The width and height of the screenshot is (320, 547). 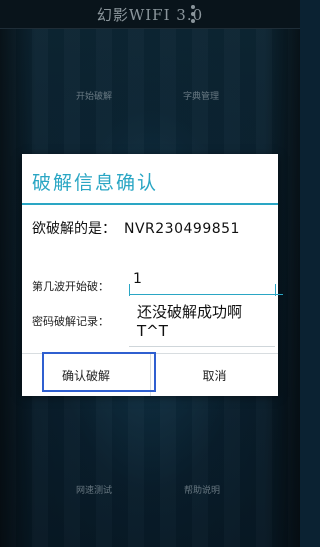 What do you see at coordinates (95, 183) in the screenshot?
I see `dialog-title: 破解信息确认` at bounding box center [95, 183].